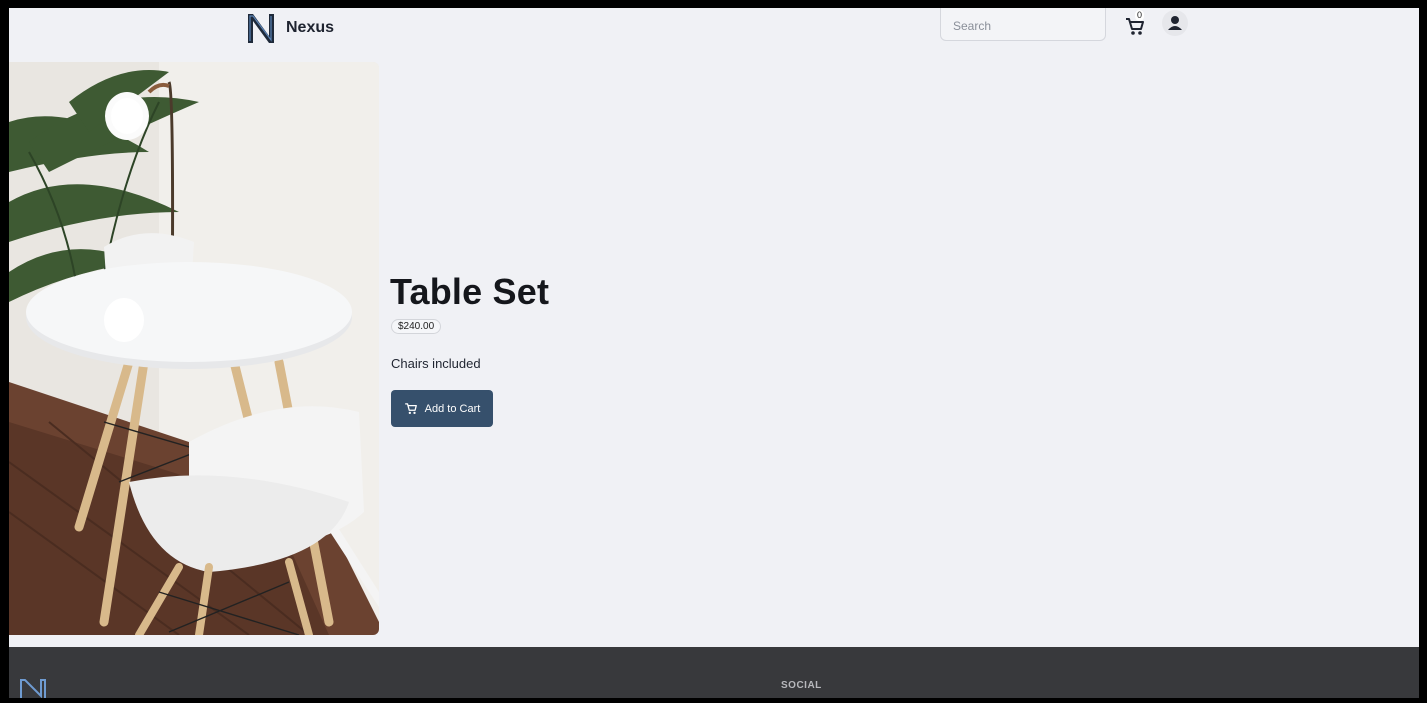  I want to click on add-to-cart-label: Add to Cart, so click(452, 408).